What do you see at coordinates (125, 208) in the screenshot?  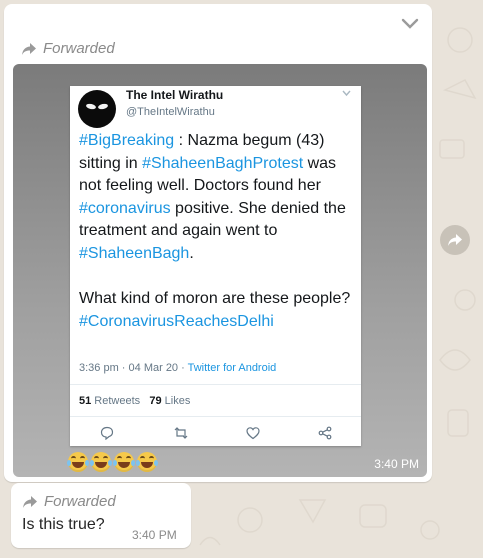 I see `hashtag: #coronavirus` at bounding box center [125, 208].